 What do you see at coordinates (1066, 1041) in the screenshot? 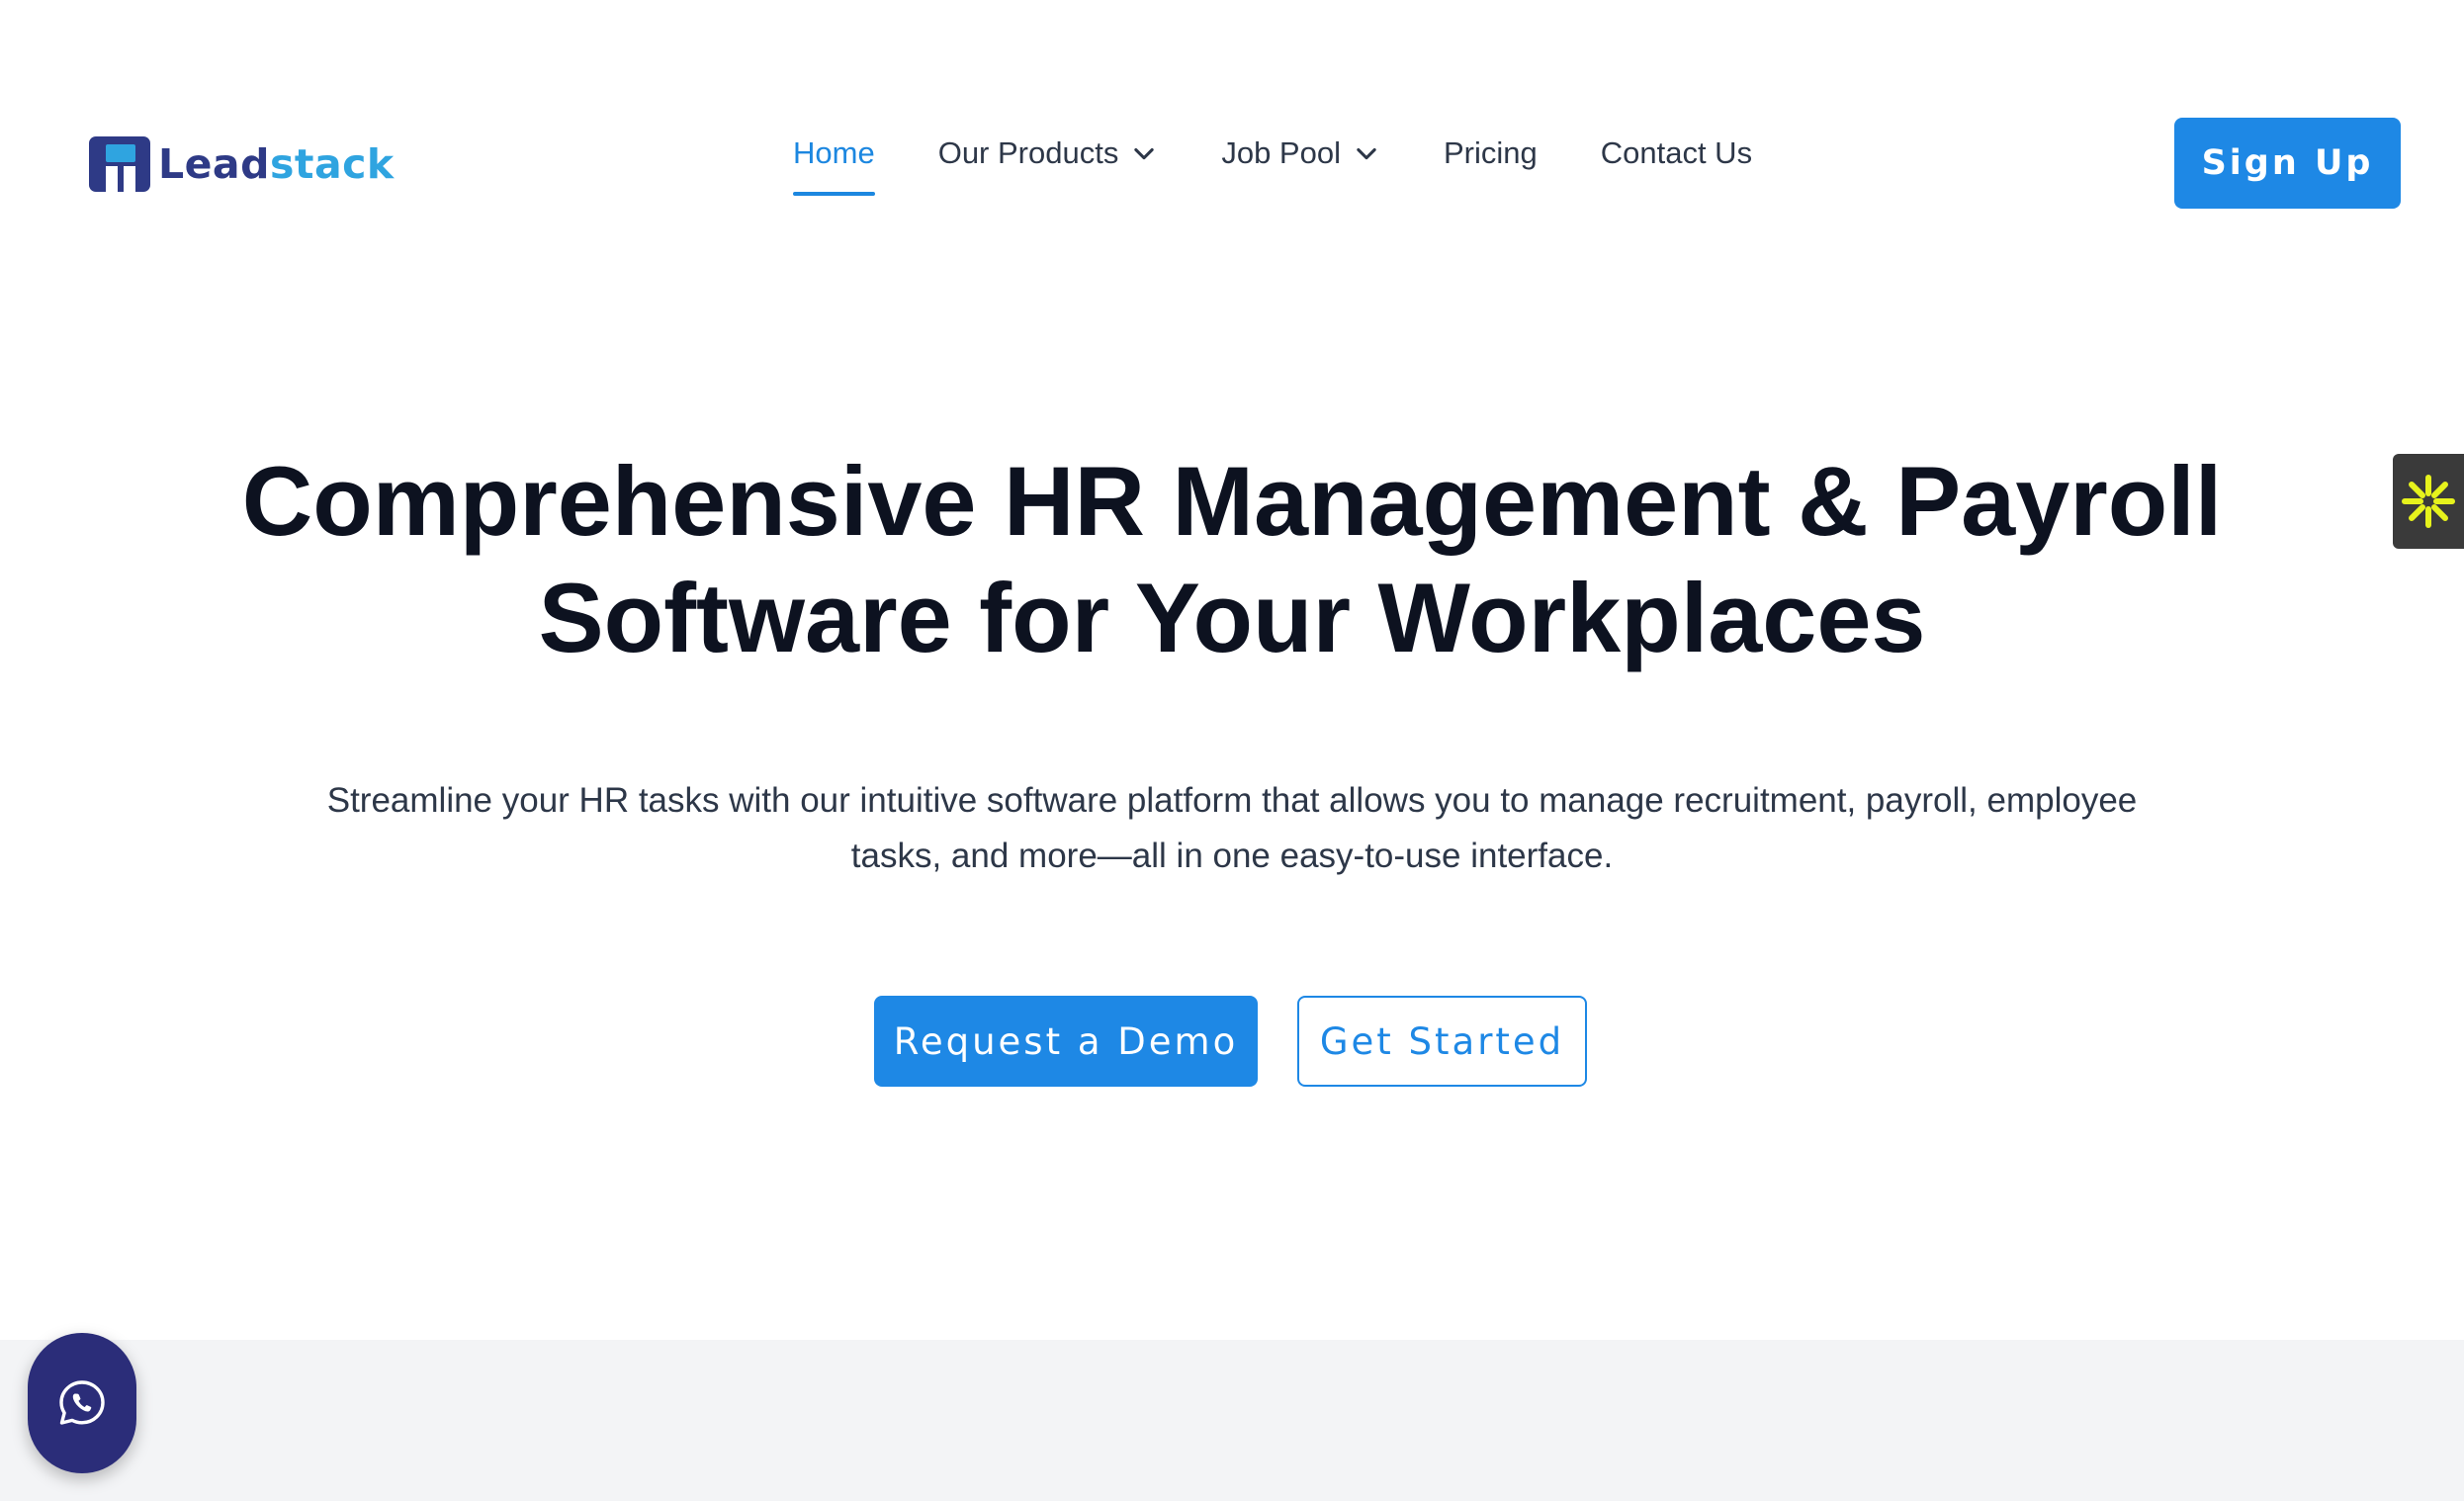
I see `request-demo-button: Request a Demo` at bounding box center [1066, 1041].